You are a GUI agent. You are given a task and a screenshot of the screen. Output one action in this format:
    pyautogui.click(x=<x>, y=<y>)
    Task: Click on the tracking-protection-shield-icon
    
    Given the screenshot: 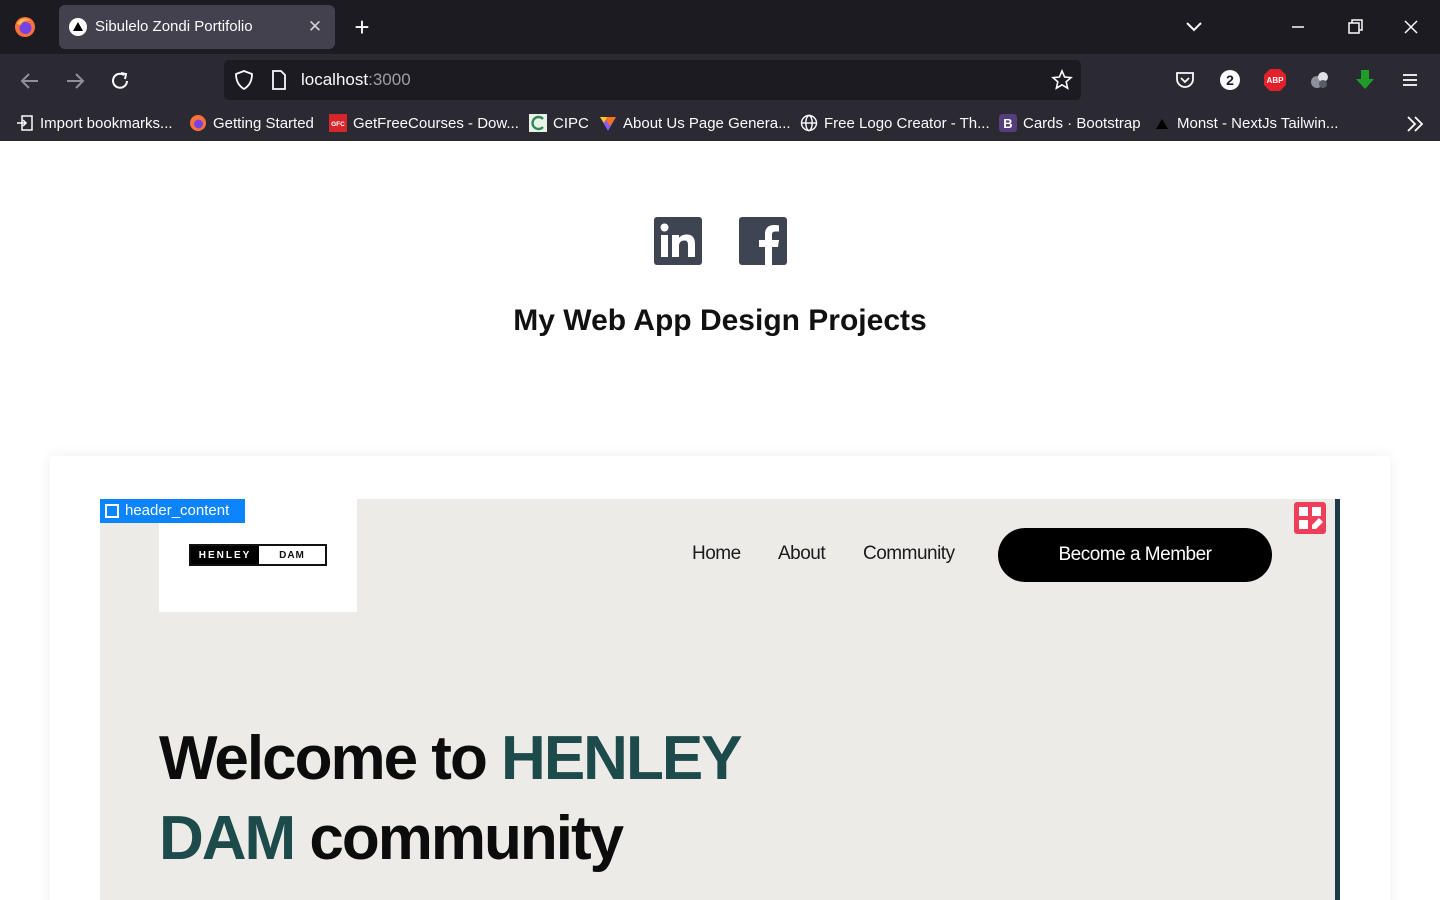 What is the action you would take?
    pyautogui.click(x=244, y=80)
    